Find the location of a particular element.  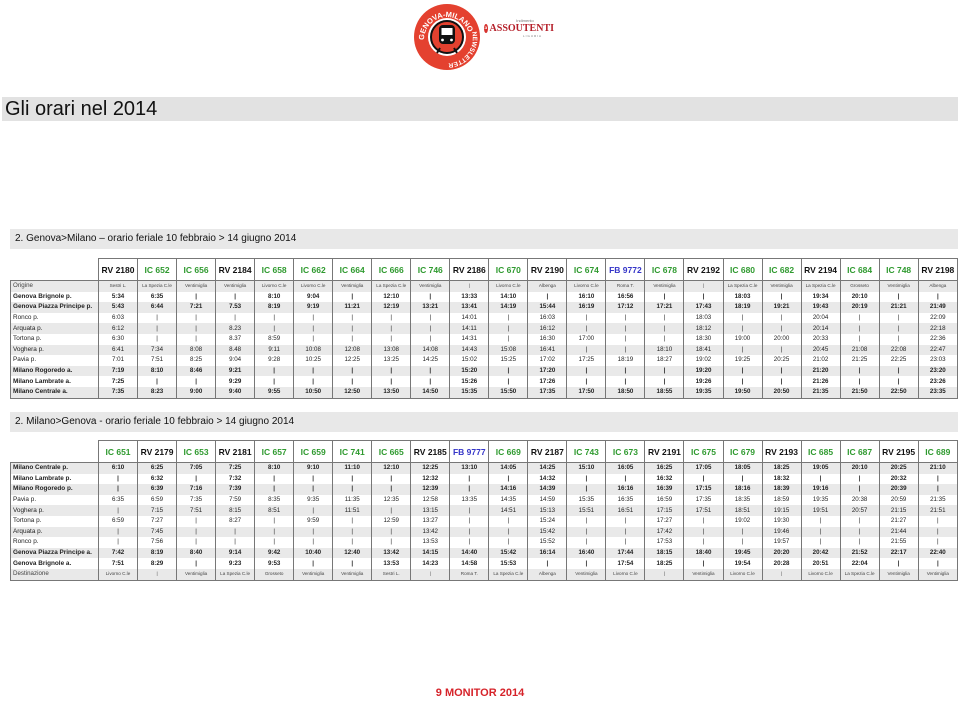

time-cell: 16:12 is located at coordinates (547, 328).